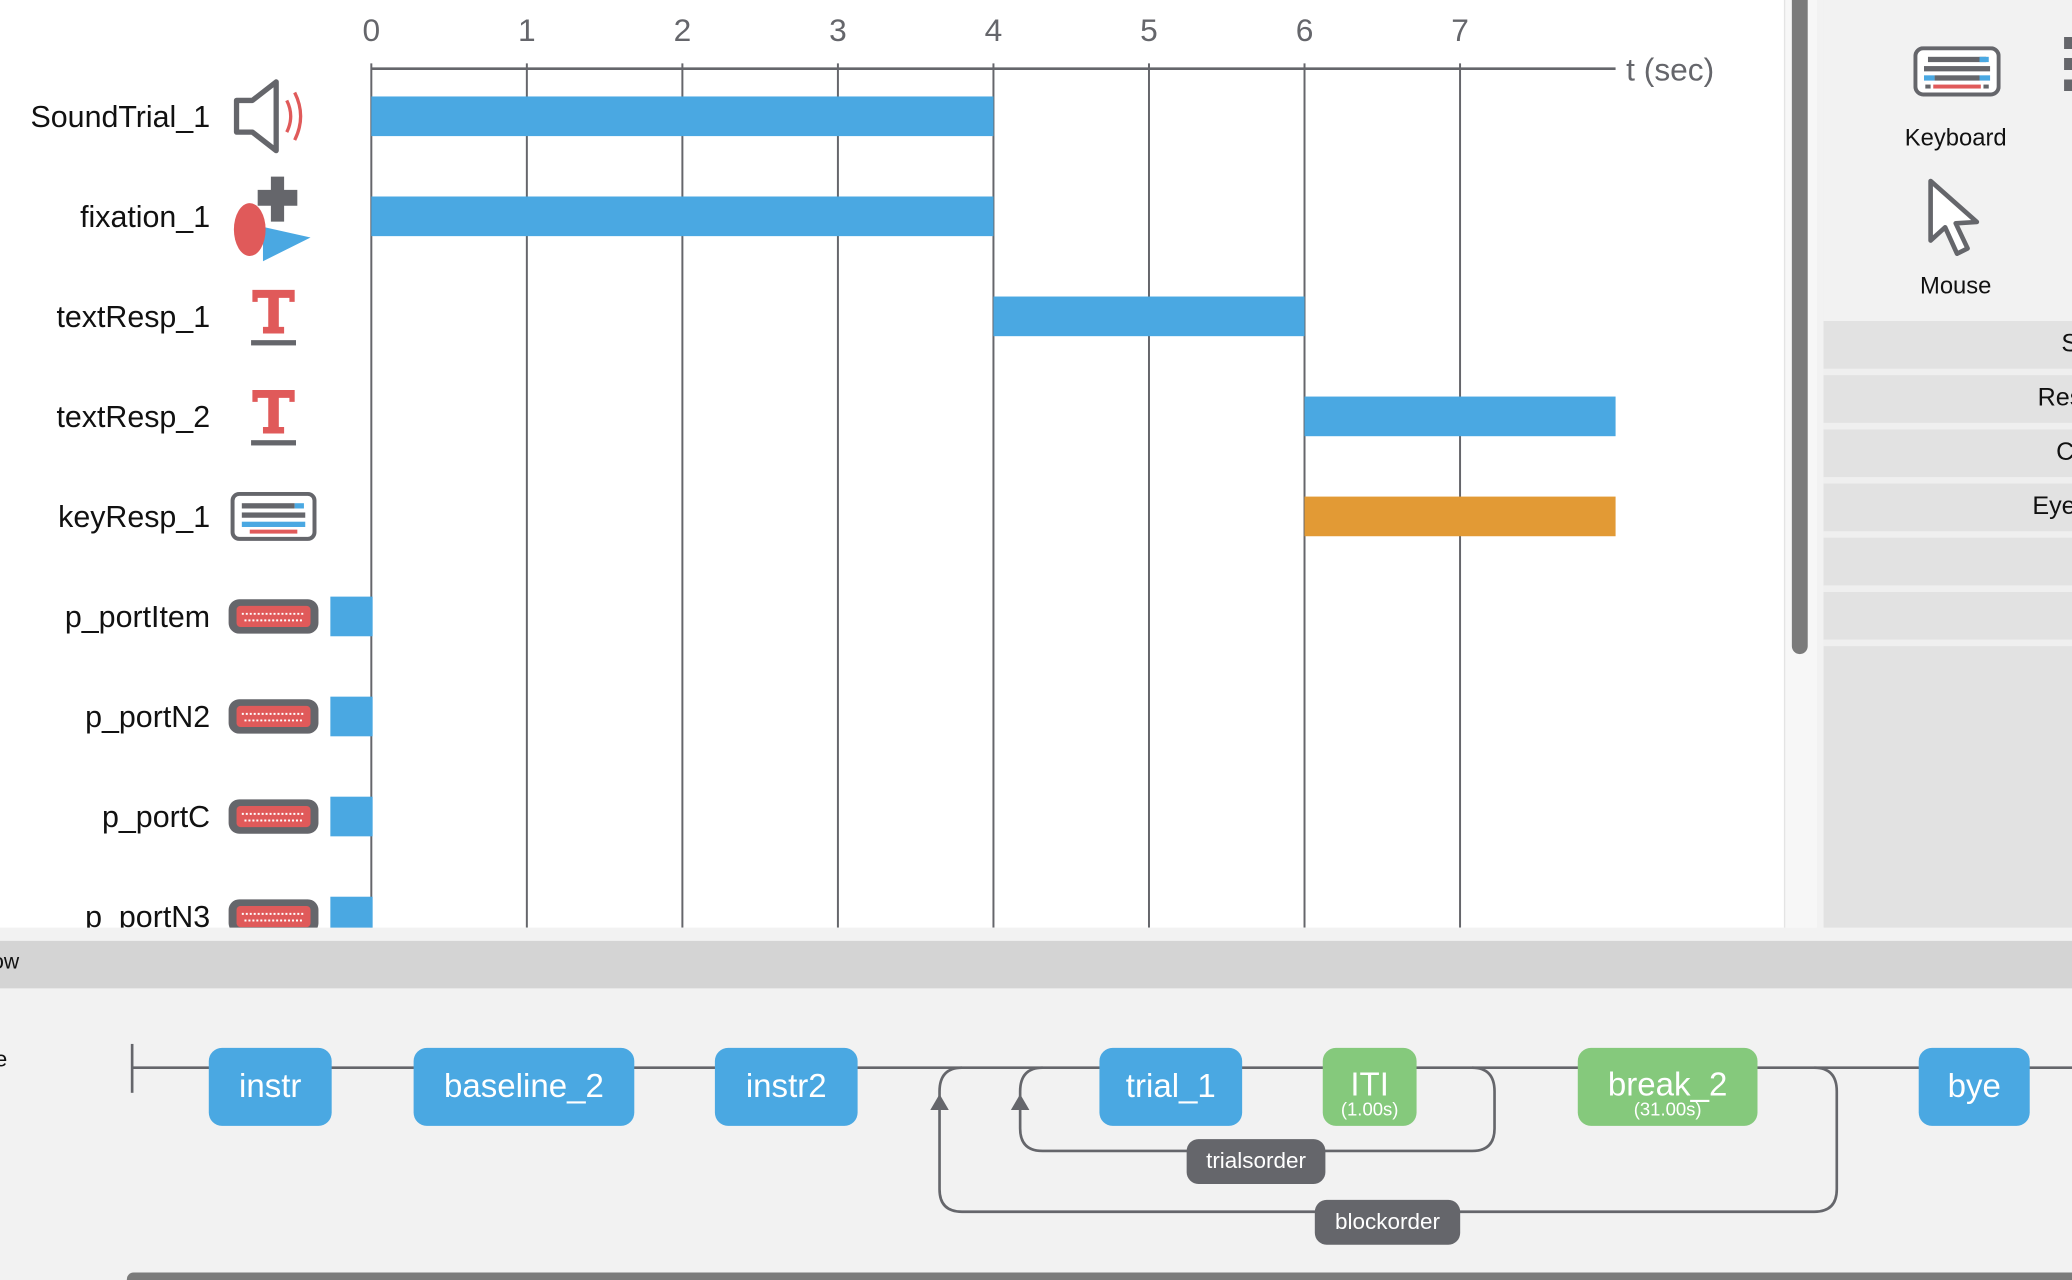 The height and width of the screenshot is (1280, 2072). Describe the element at coordinates (134, 517) in the screenshot. I see `timeline-row-label: keyResp_1` at that location.